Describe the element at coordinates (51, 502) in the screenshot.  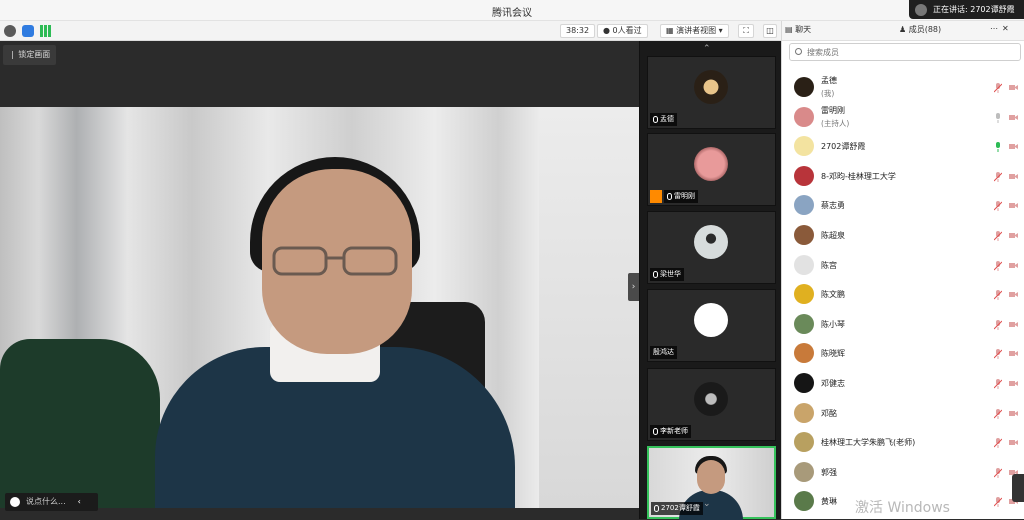
I see `chat-quick-input: 说点什么... ‹` at that location.